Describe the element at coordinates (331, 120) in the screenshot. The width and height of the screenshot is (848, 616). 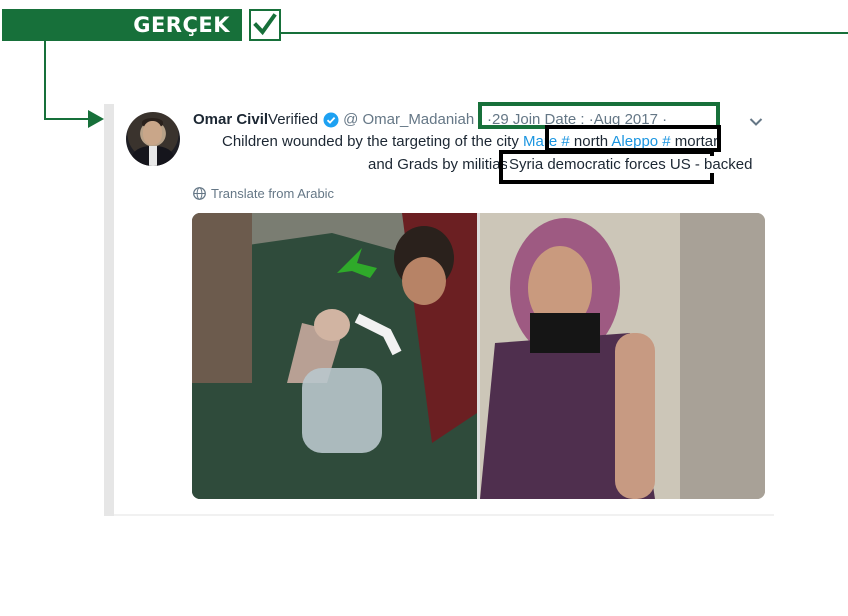
I see `verified-badge-icon` at that location.